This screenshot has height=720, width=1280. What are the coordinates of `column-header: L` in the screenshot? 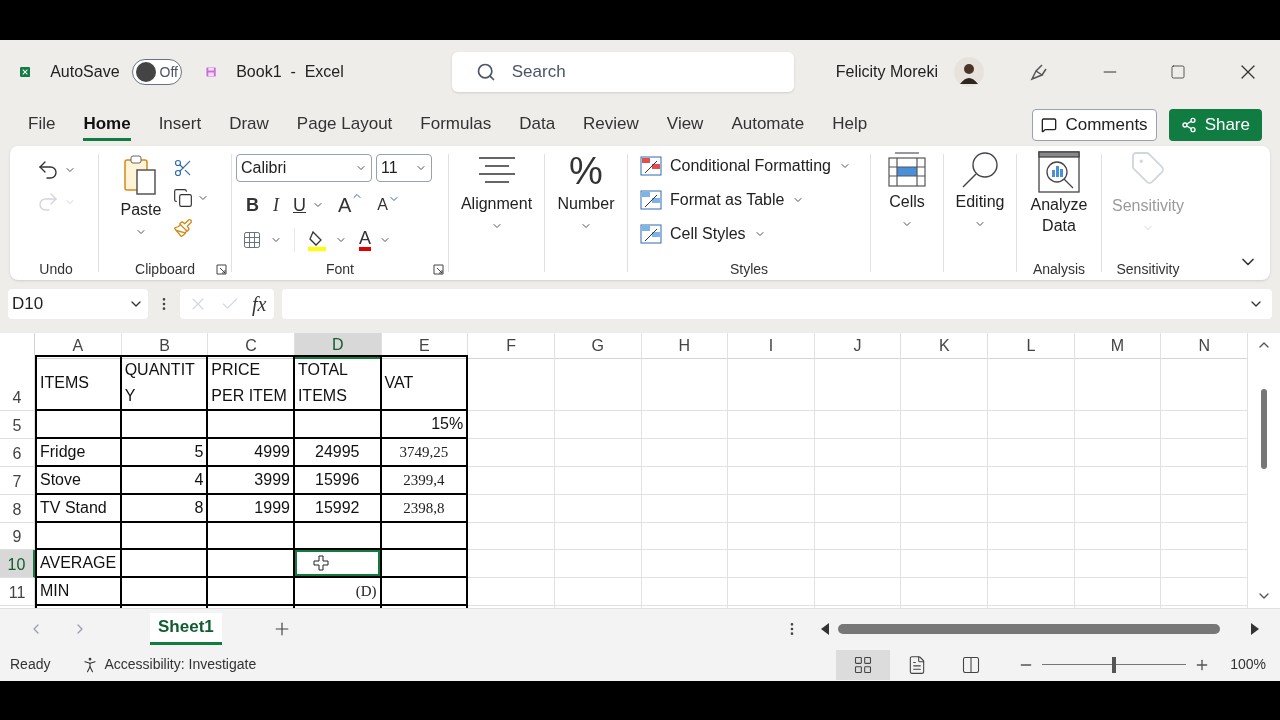 It's located at (1031, 346).